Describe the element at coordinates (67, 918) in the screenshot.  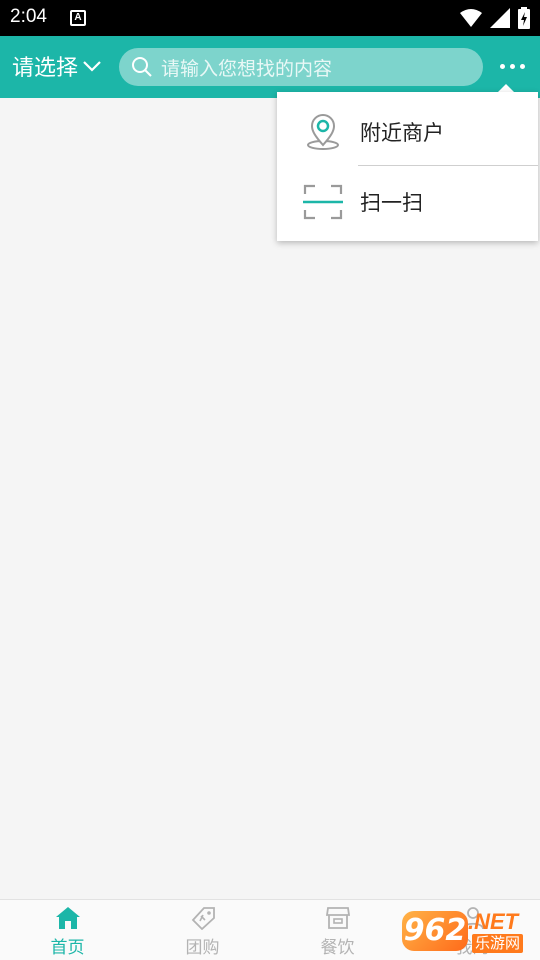
I see `home-icon` at that location.